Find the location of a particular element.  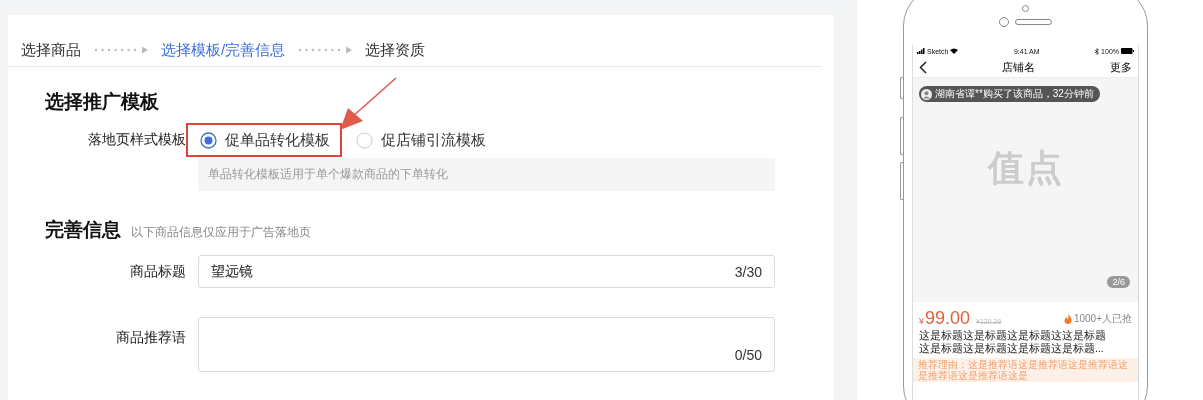

product-title-line: 这是标题这是标题这是标题这这是标题 is located at coordinates (1013, 335).